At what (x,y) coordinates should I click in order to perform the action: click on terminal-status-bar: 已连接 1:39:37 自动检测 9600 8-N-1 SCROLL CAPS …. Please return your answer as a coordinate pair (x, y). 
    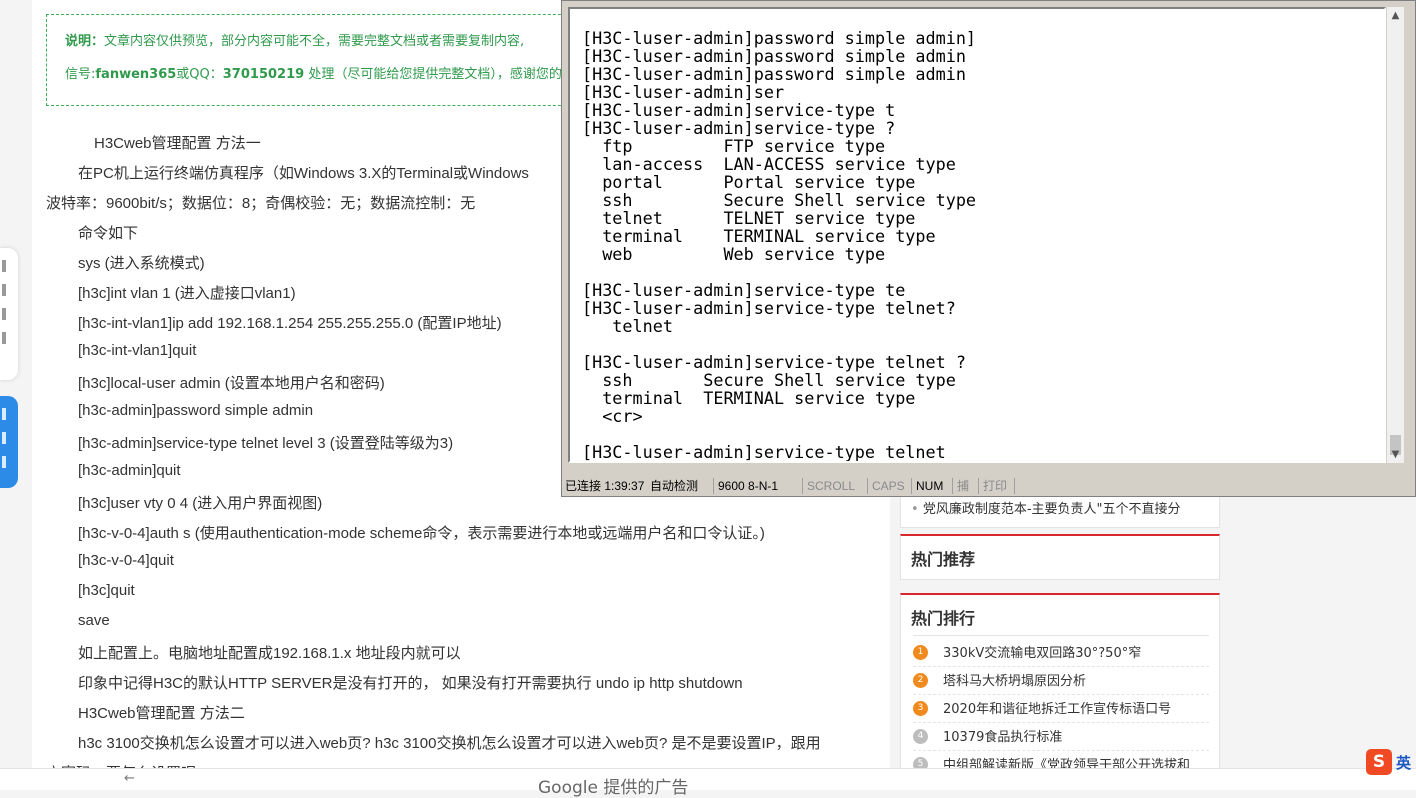
    Looking at the image, I should click on (988, 486).